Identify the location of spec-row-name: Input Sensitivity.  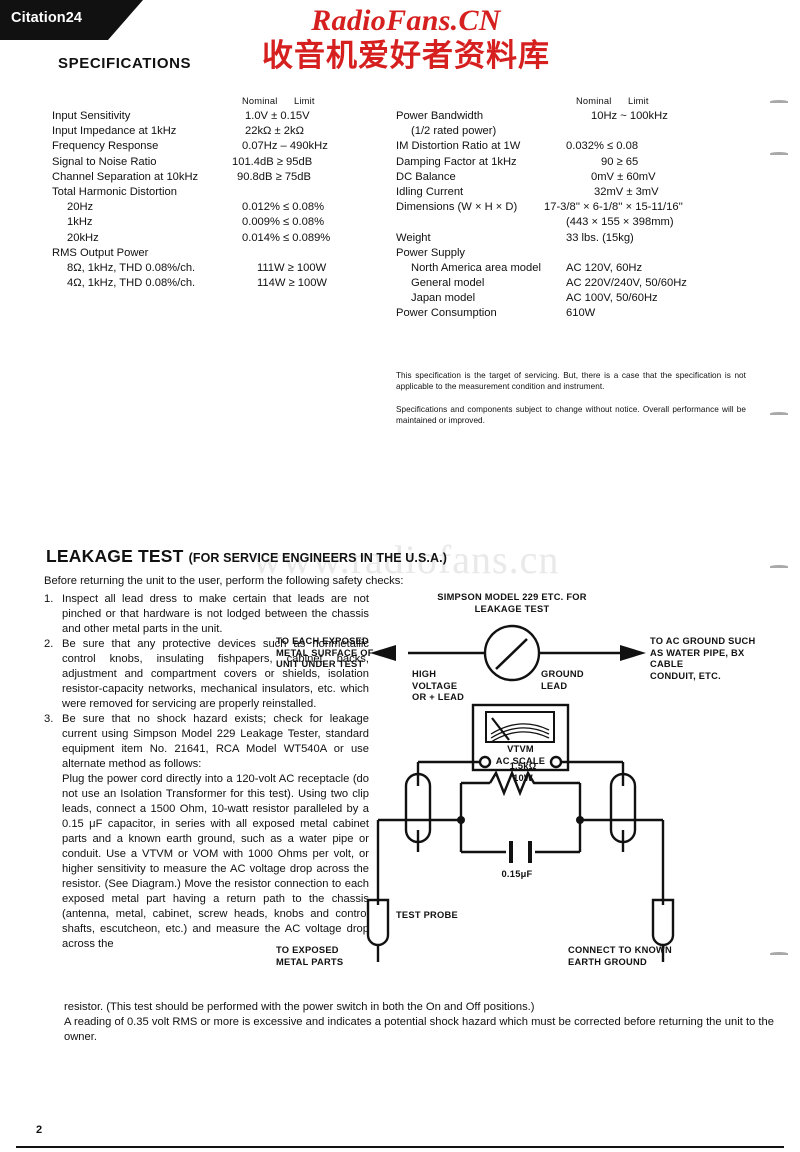
(91, 116).